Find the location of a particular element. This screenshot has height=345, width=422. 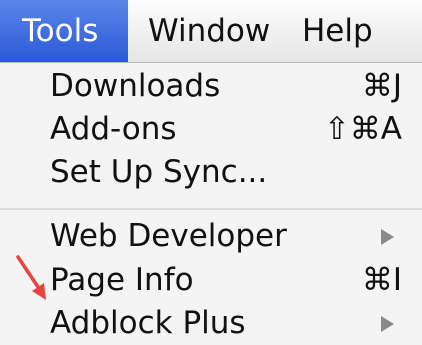

menu-item-label: Adblock Plus is located at coordinates (148, 323).